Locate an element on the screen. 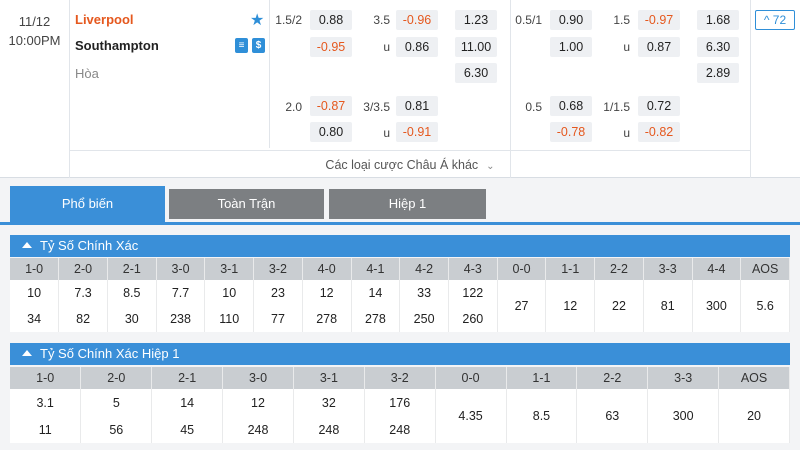 The image size is (800, 450). tab-first-half: Hiệp 1 is located at coordinates (407, 204).